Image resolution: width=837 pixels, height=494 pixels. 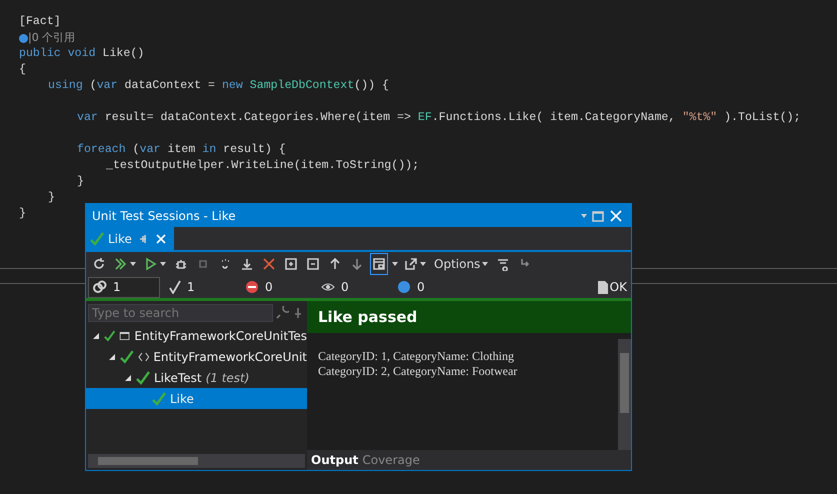 I want to click on expand-all-icon, so click(x=291, y=264).